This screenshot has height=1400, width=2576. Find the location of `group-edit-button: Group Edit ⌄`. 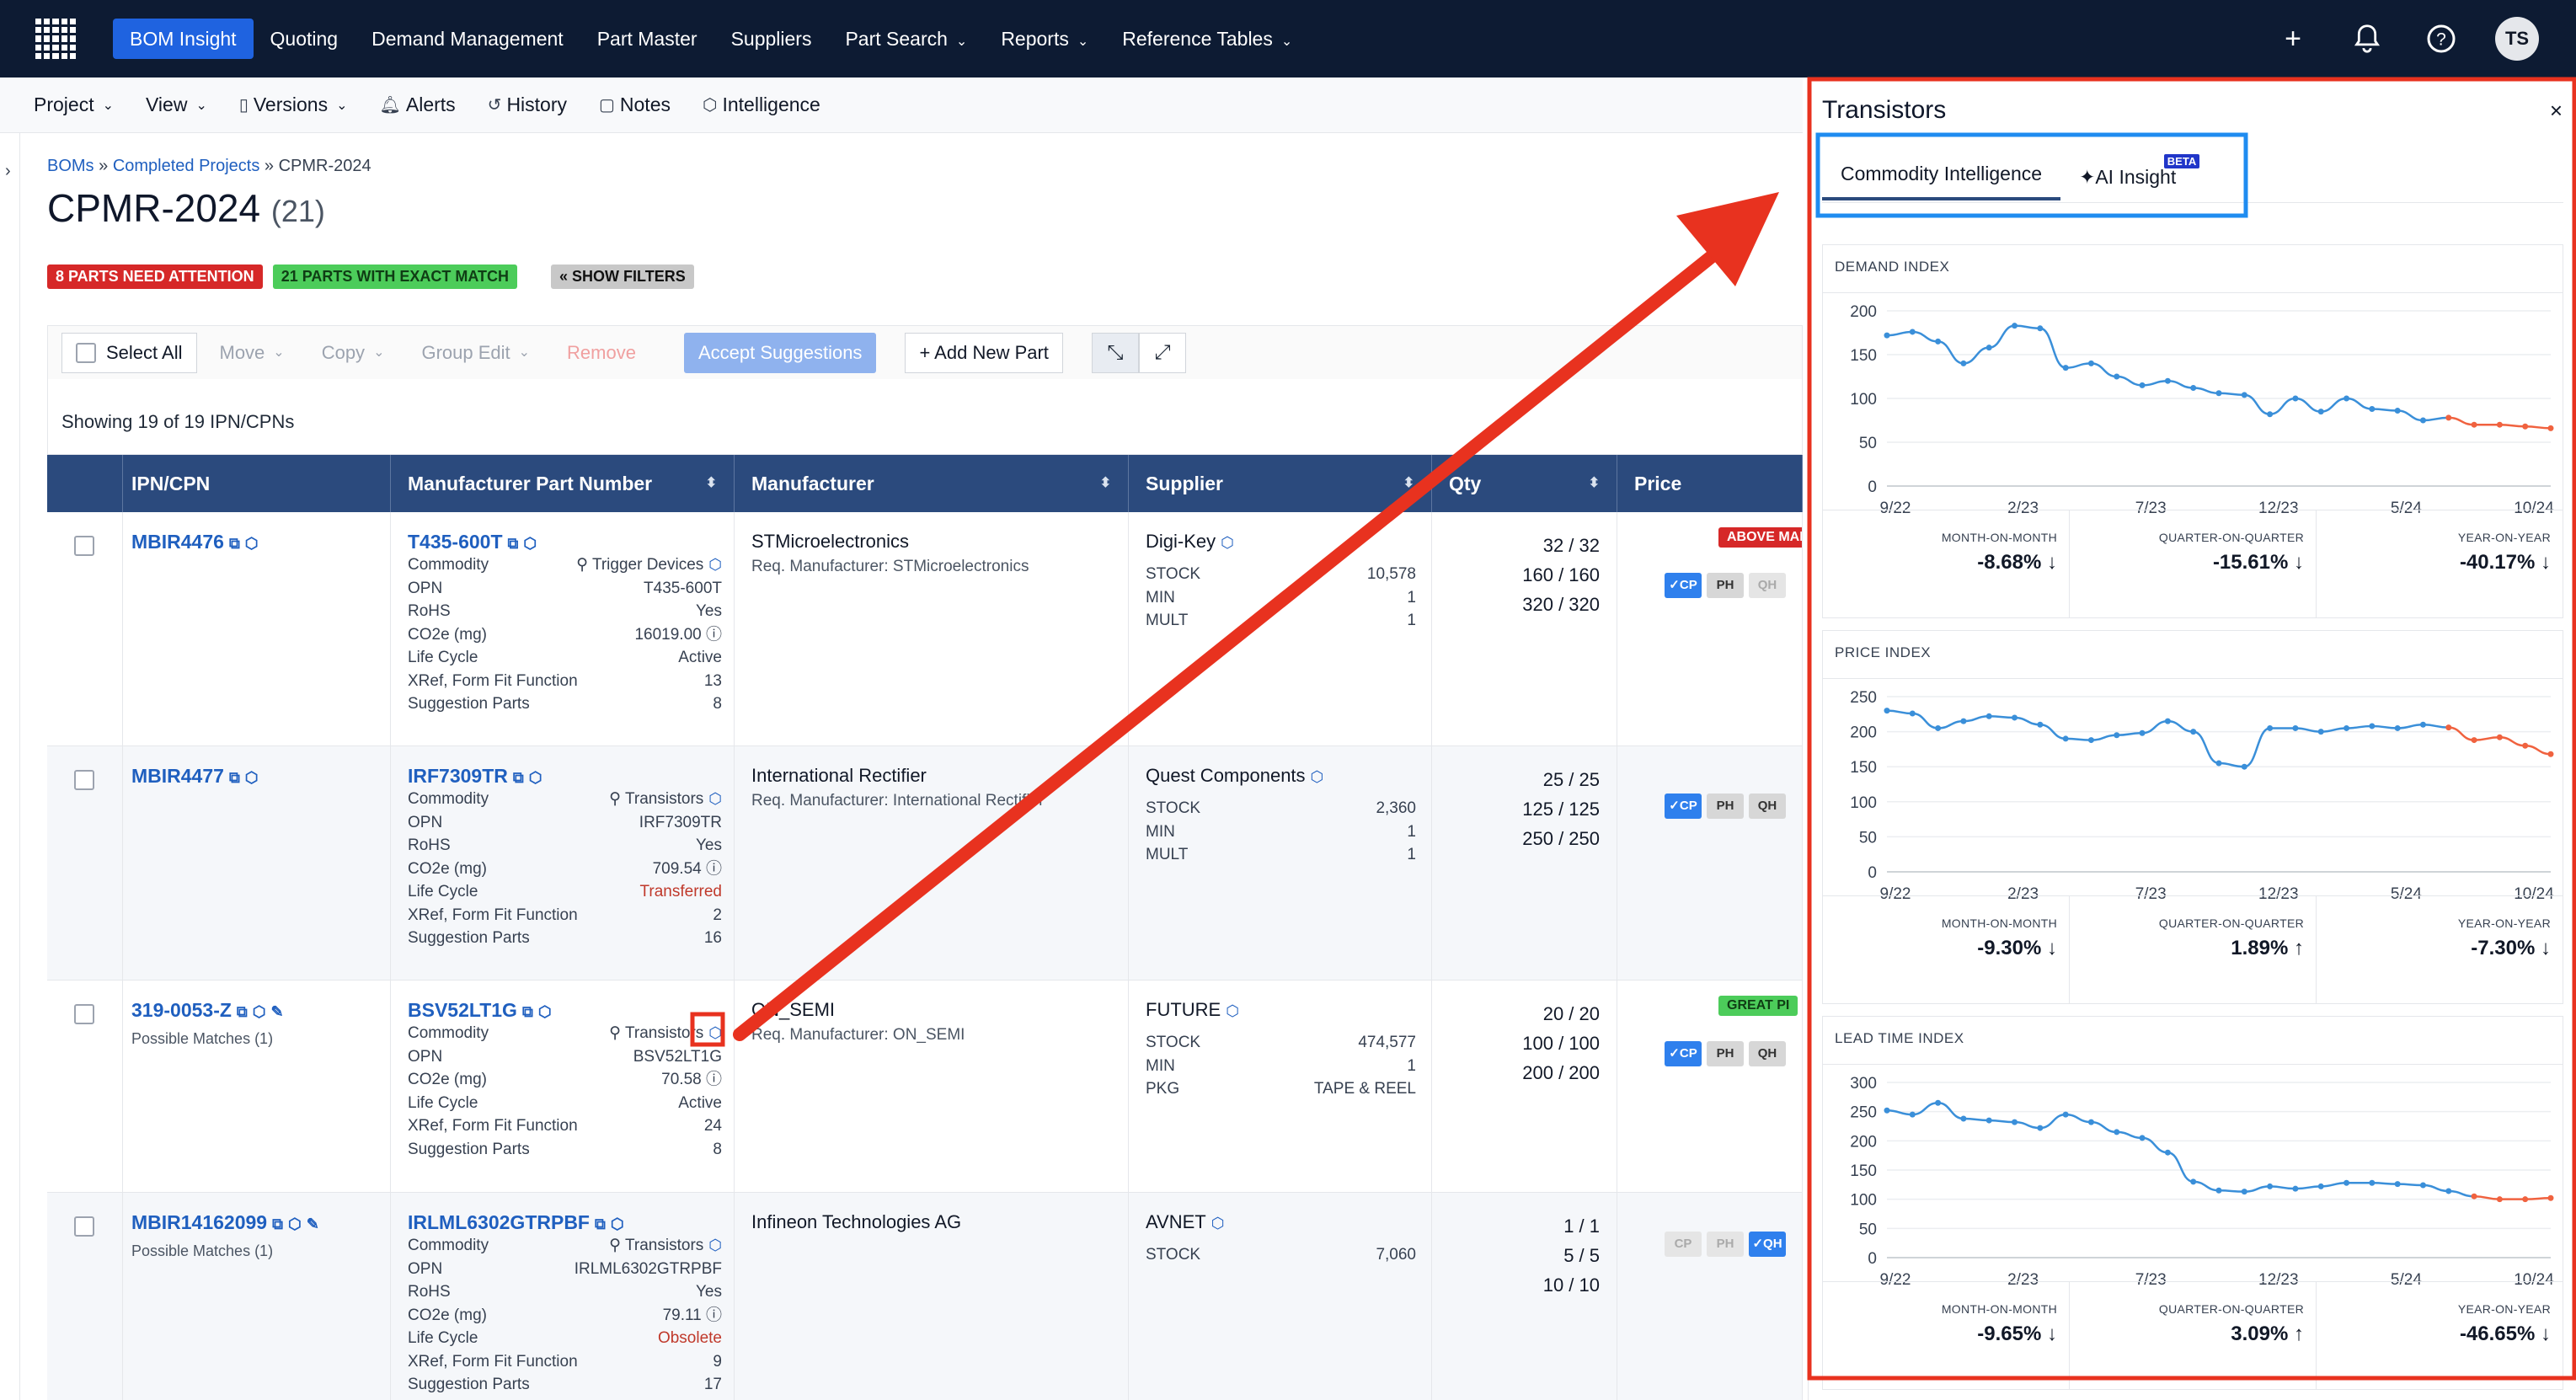

group-edit-button: Group Edit ⌄ is located at coordinates (475, 353).